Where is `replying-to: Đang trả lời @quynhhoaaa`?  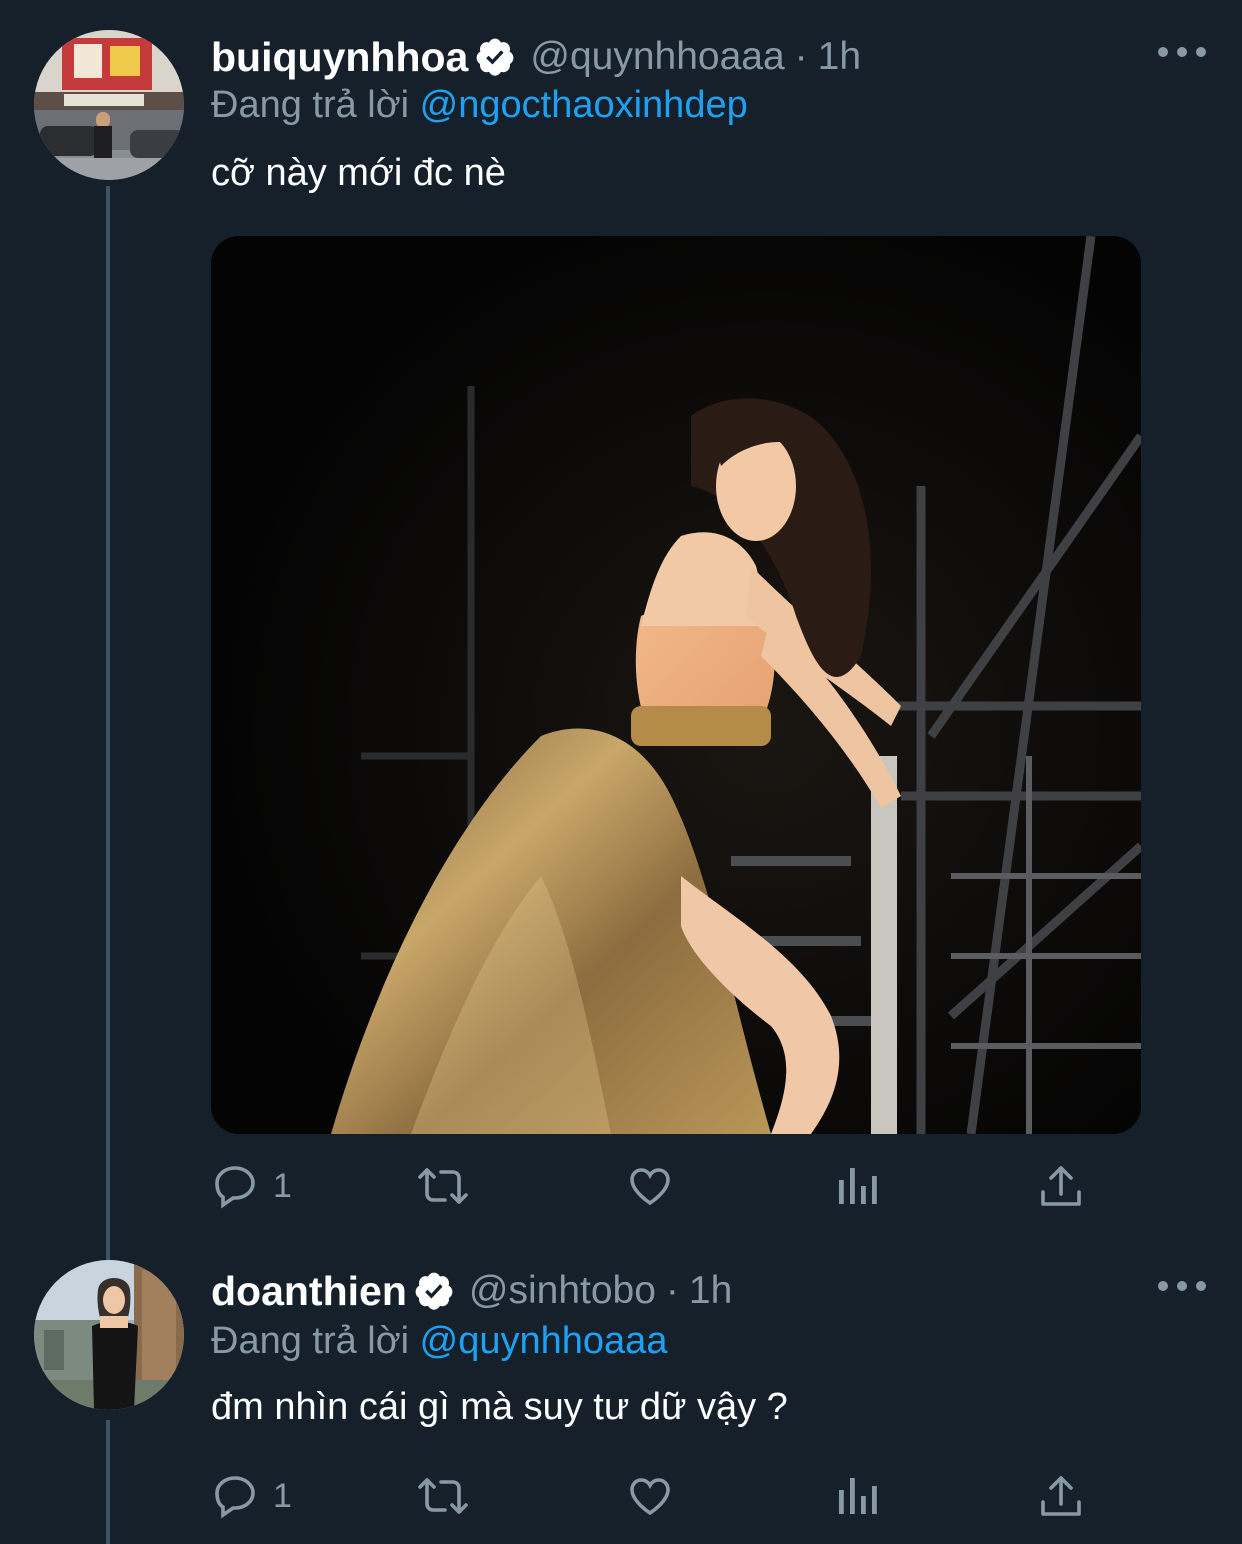 replying-to: Đang trả lời @quynhhoaaa is located at coordinates (439, 1341).